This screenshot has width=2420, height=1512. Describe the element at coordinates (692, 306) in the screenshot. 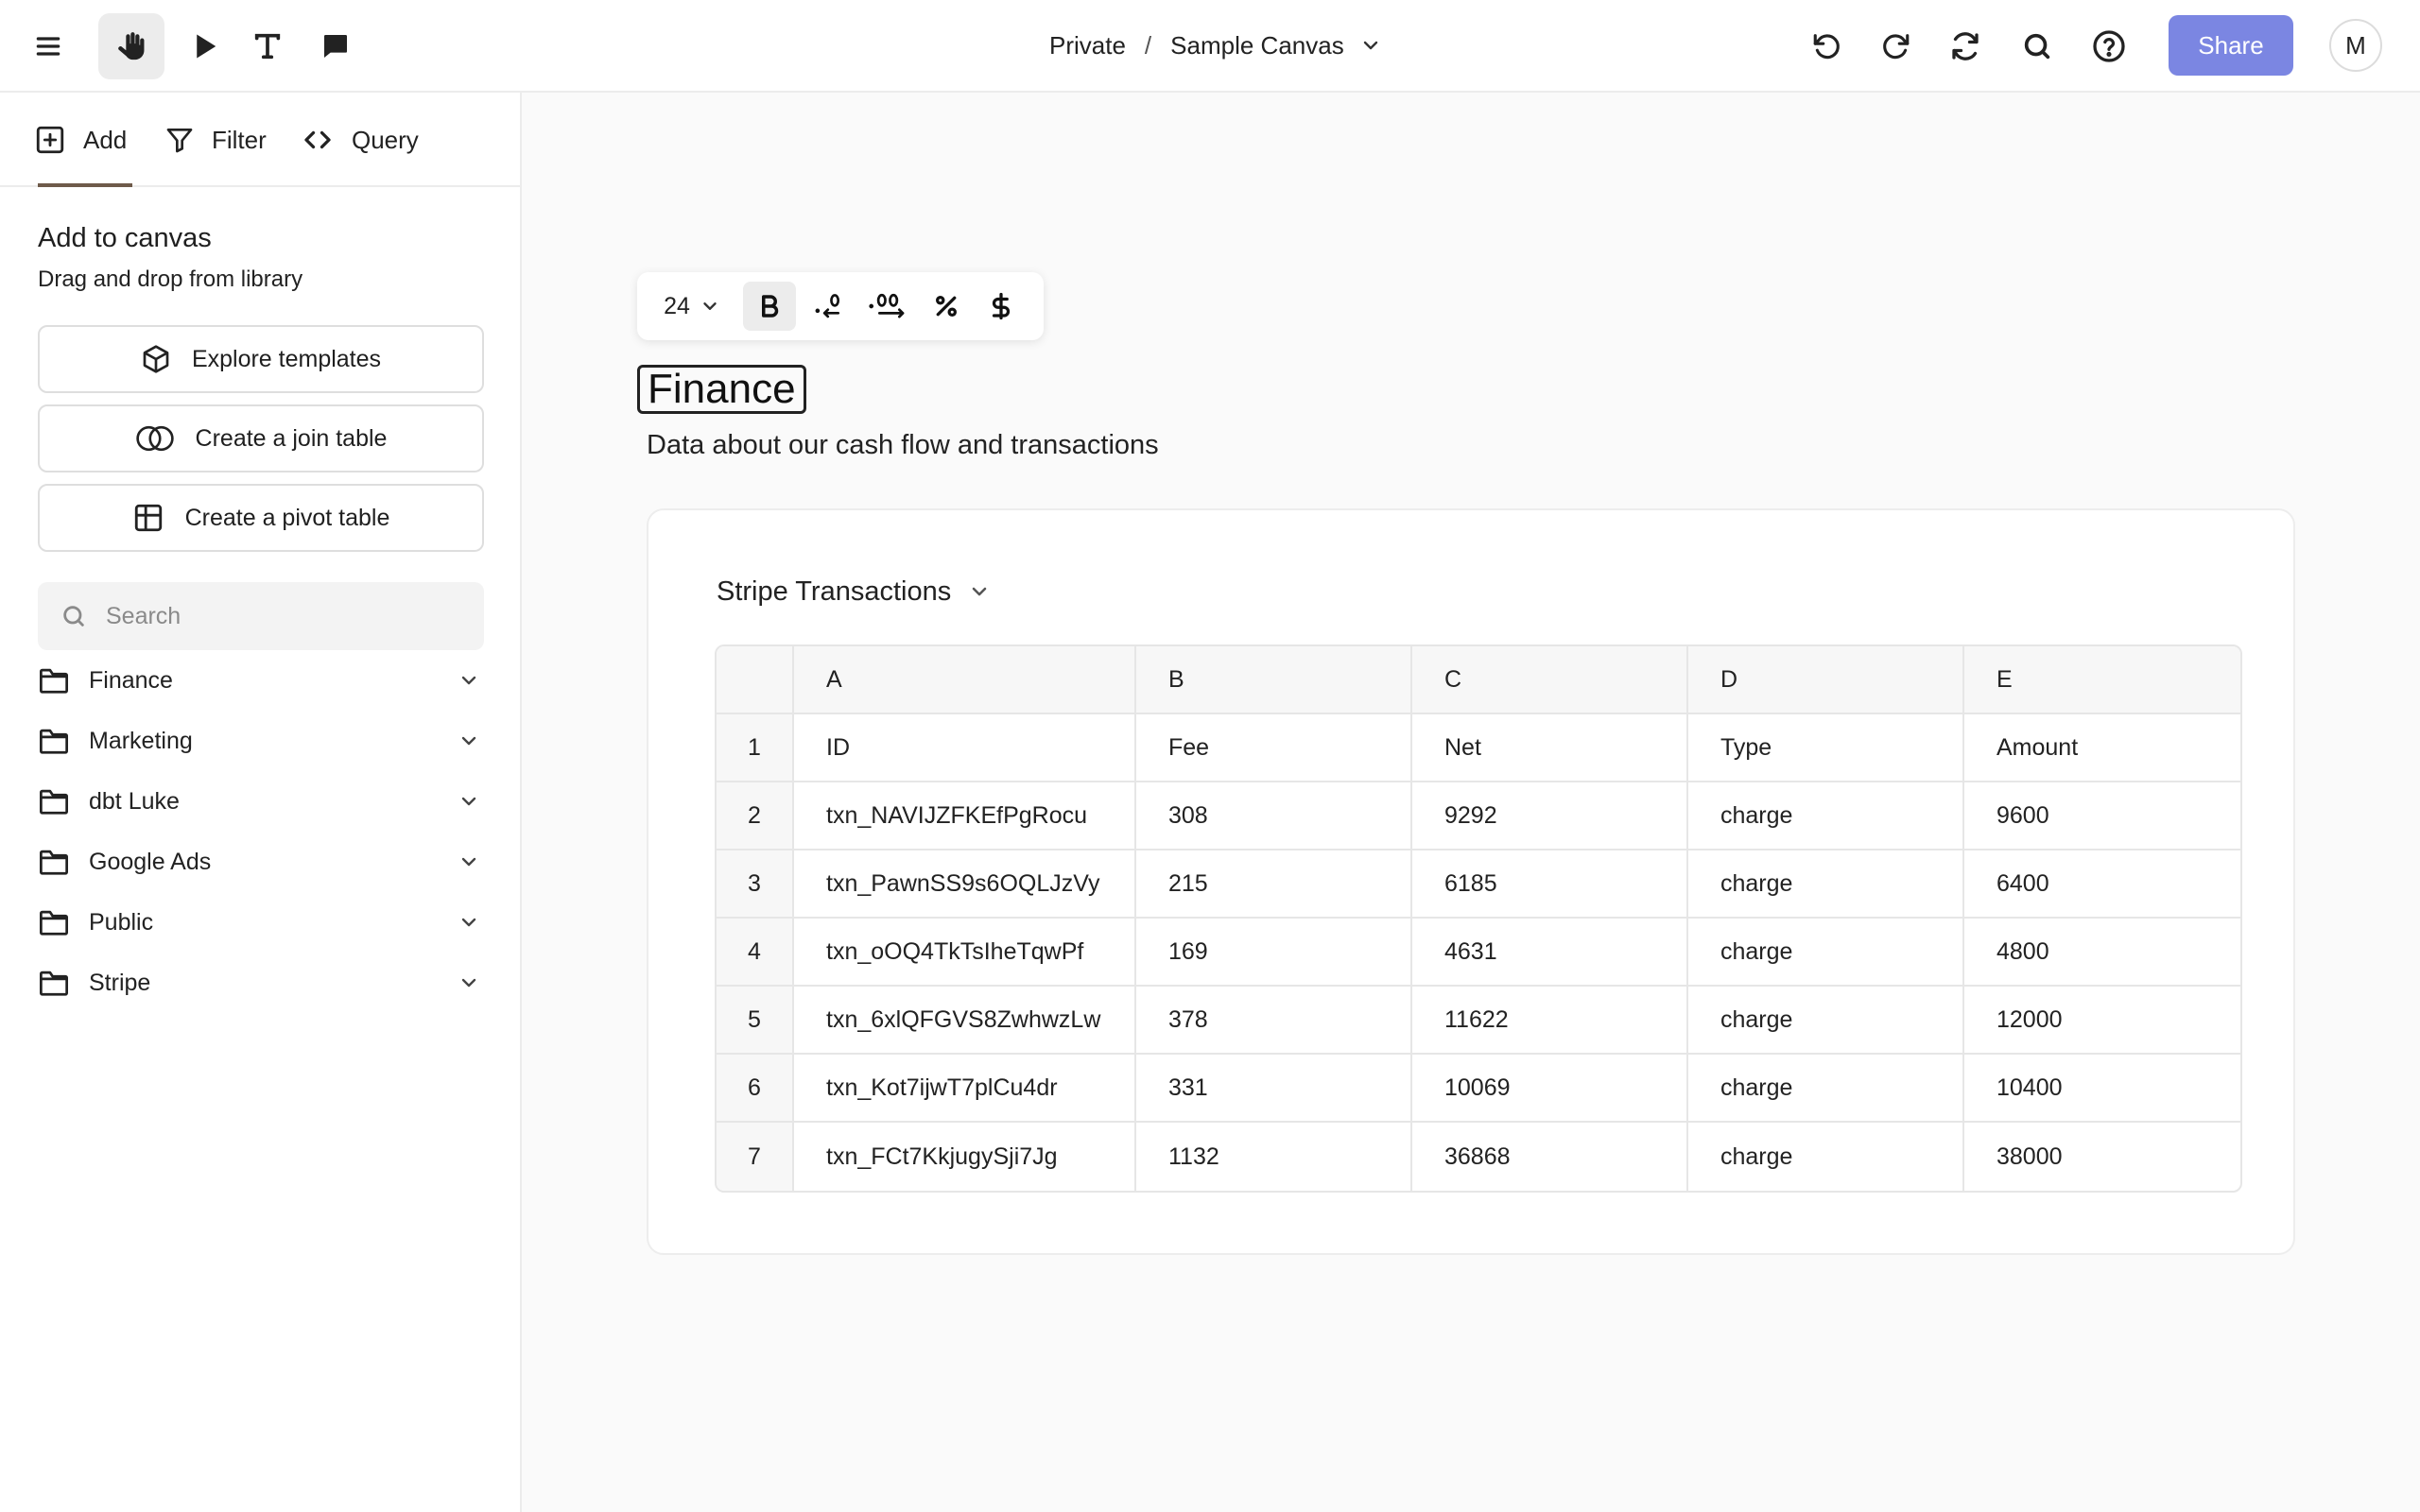

I see `font-size-select: 24` at that location.